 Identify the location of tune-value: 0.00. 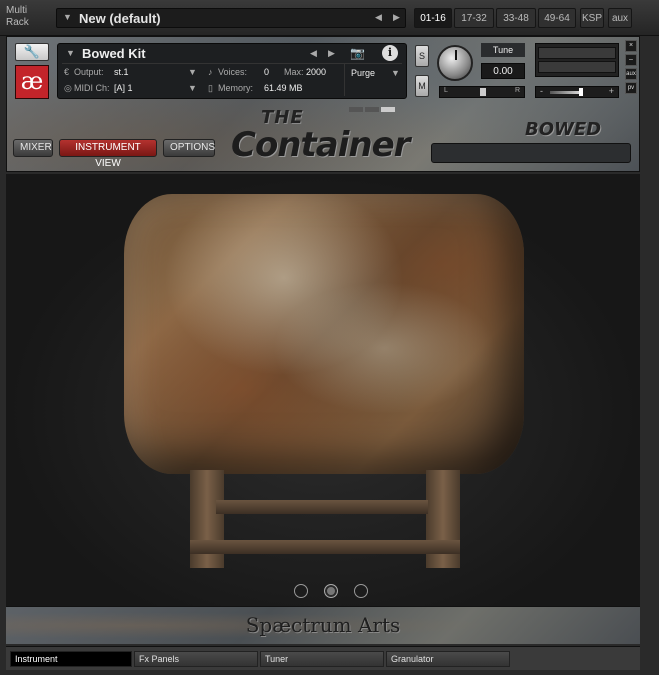
(503, 71).